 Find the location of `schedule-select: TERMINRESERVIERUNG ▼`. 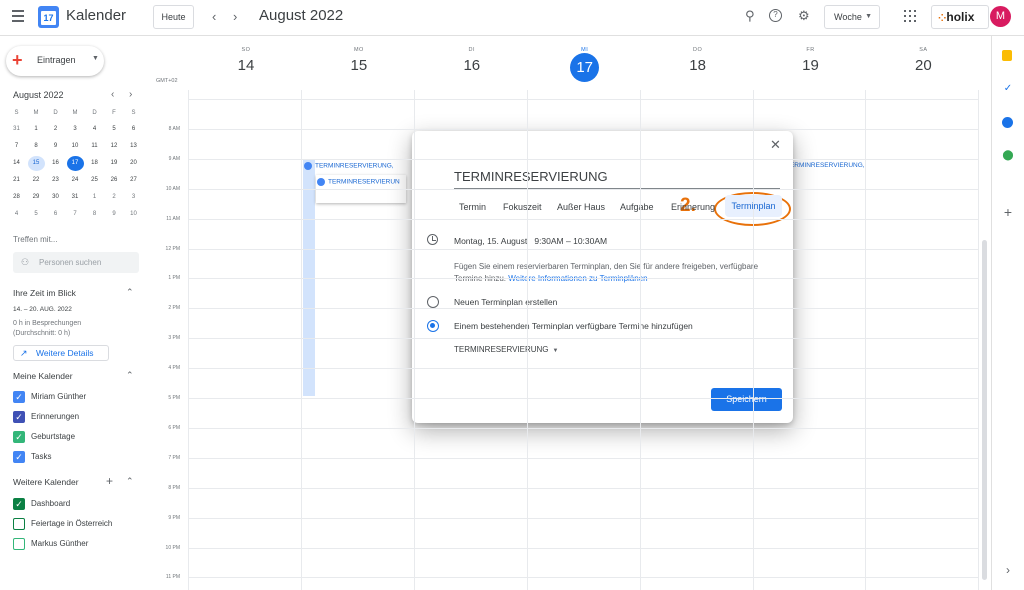

schedule-select: TERMINRESERVIERUNG ▼ is located at coordinates (506, 349).